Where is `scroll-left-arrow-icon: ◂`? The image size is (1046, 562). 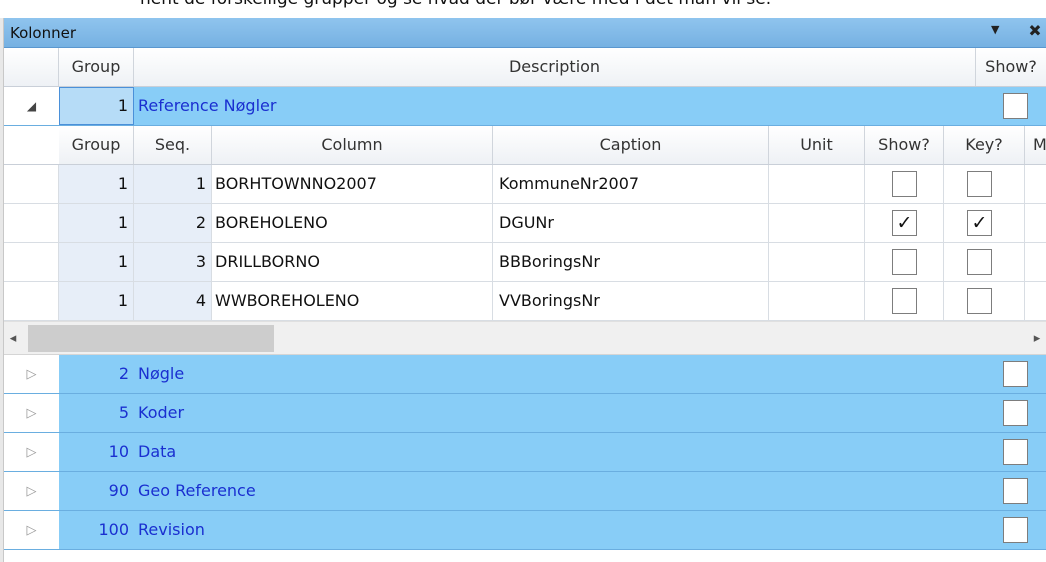 scroll-left-arrow-icon: ◂ is located at coordinates (13, 338).